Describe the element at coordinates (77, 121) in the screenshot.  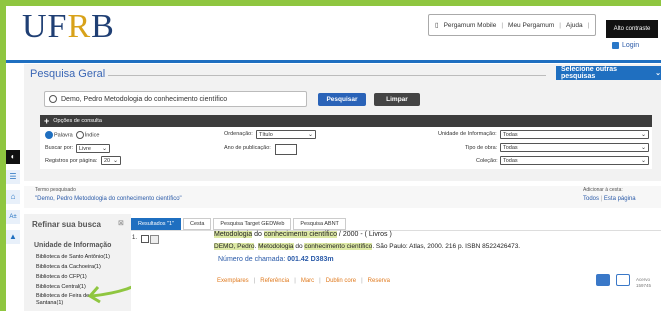
I see `options-header-label: Opções de consulta` at that location.